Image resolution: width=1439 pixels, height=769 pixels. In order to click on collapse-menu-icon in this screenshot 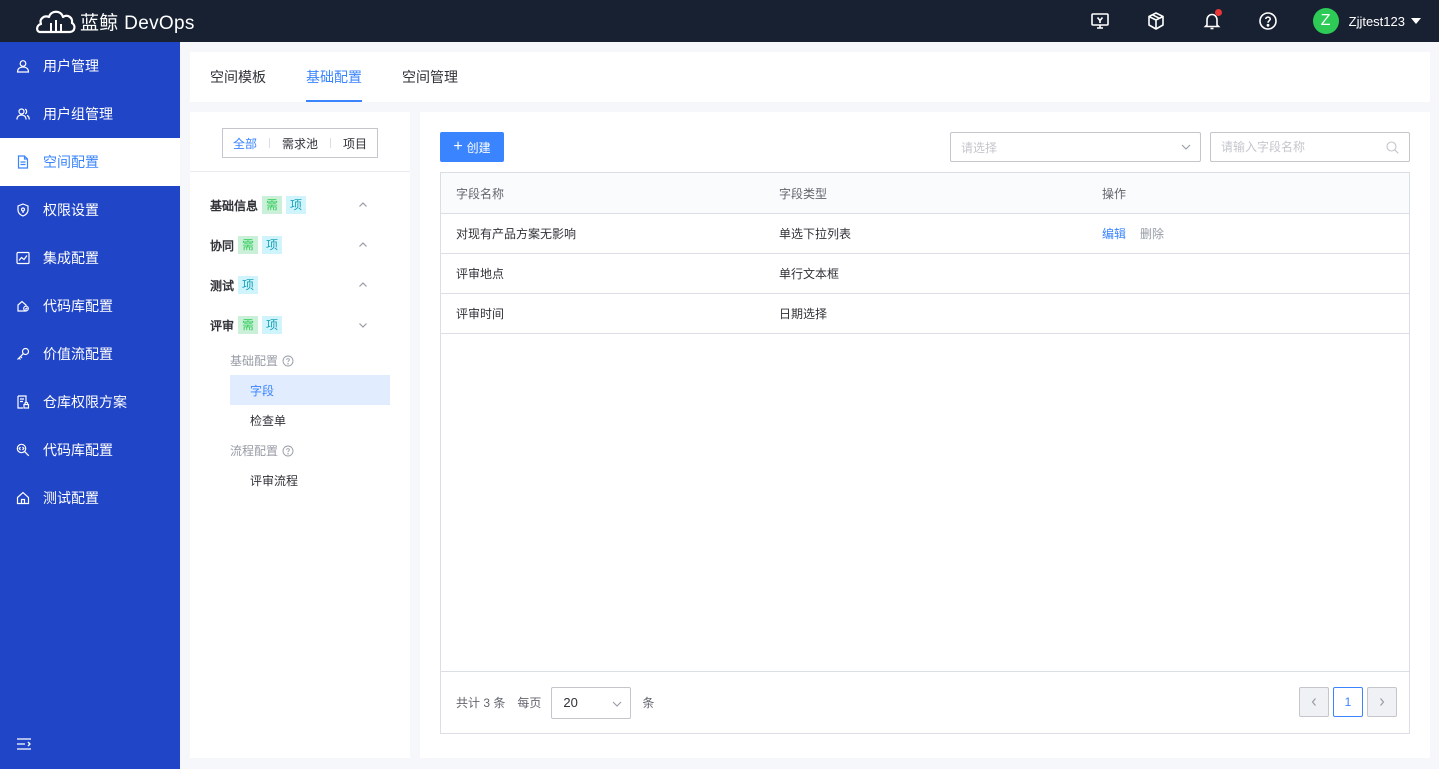, I will do `click(24, 744)`.